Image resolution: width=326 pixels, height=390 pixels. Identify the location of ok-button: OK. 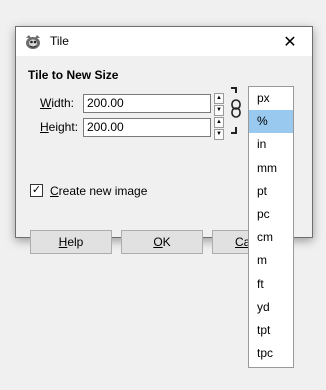
(162, 242).